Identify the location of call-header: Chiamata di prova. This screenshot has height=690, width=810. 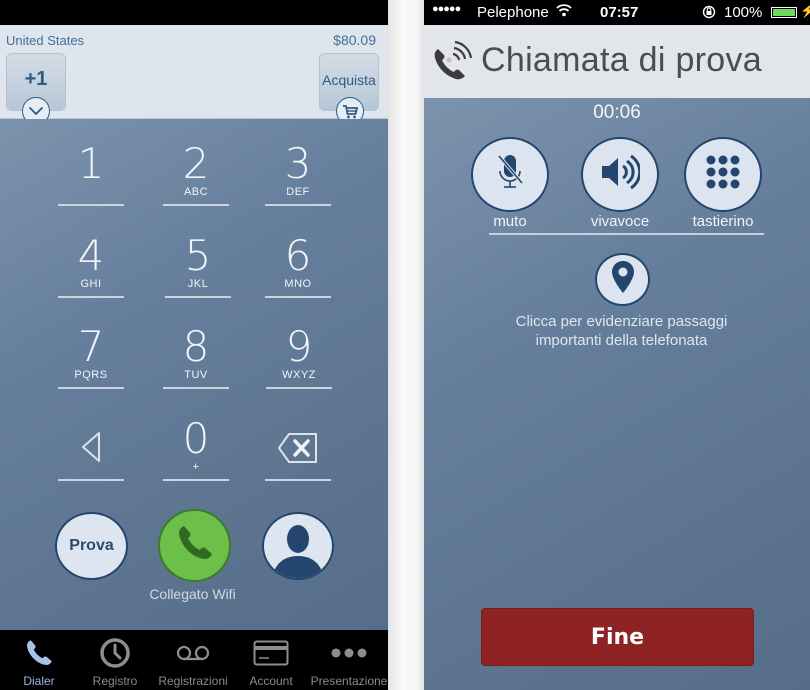
(617, 61).